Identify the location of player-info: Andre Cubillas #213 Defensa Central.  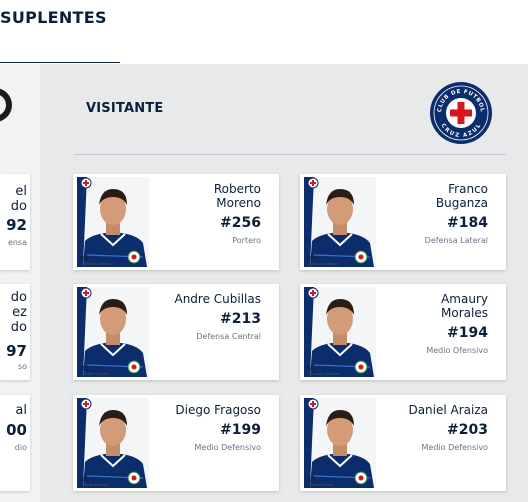
(202, 316).